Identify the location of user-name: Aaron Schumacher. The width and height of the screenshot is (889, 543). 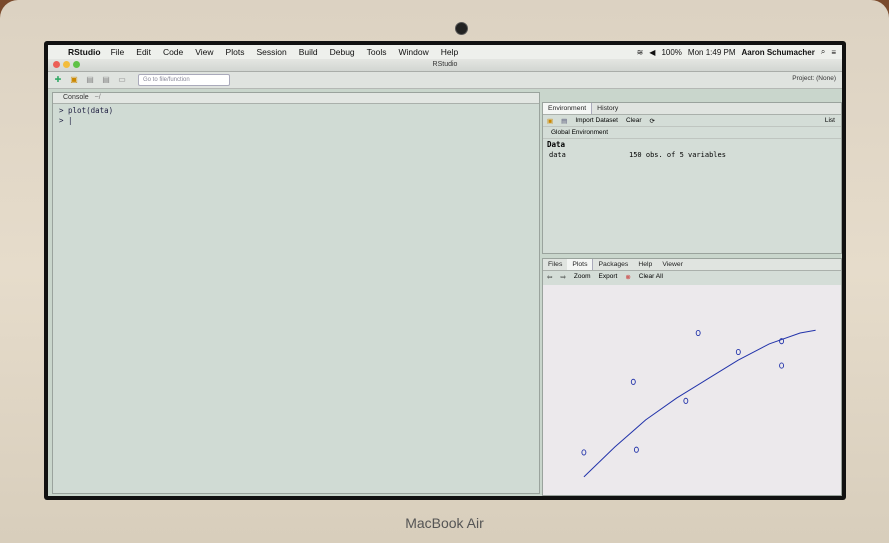
(777, 52).